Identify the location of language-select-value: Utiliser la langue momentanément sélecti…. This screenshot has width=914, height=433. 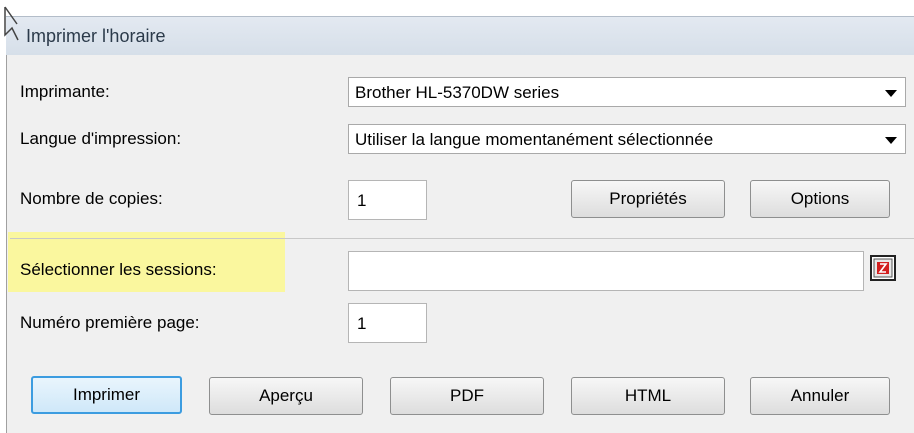
(534, 139).